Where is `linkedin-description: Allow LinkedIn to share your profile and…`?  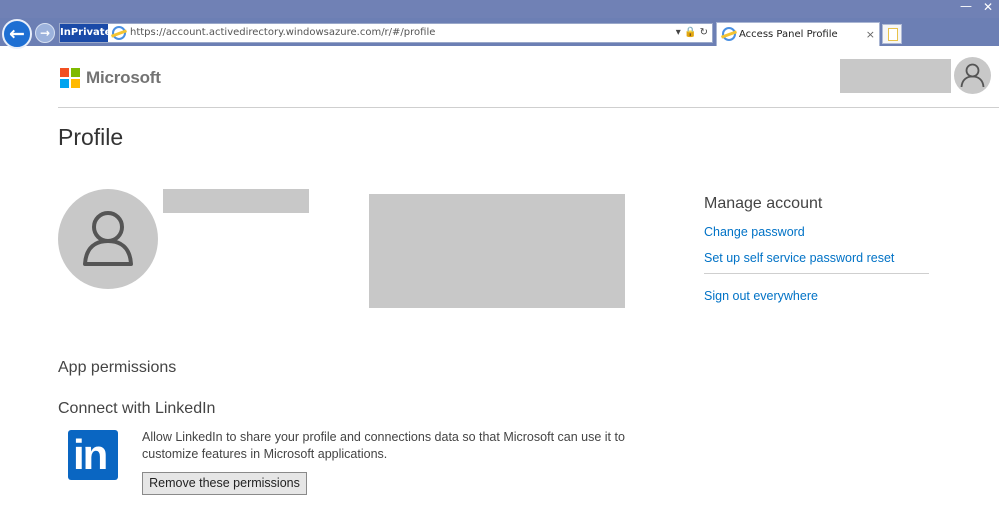 linkedin-description: Allow LinkedIn to share your profile and… is located at coordinates (383, 445).